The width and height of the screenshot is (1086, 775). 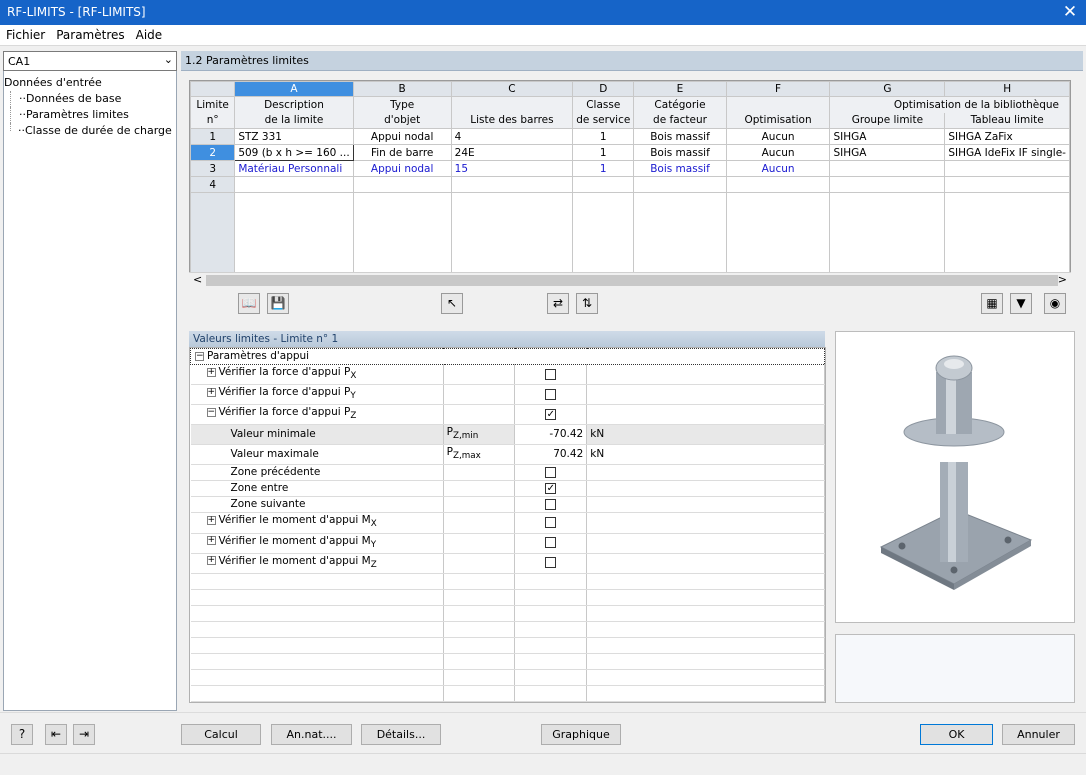 What do you see at coordinates (512, 89) in the screenshot?
I see `col-letter: C` at bounding box center [512, 89].